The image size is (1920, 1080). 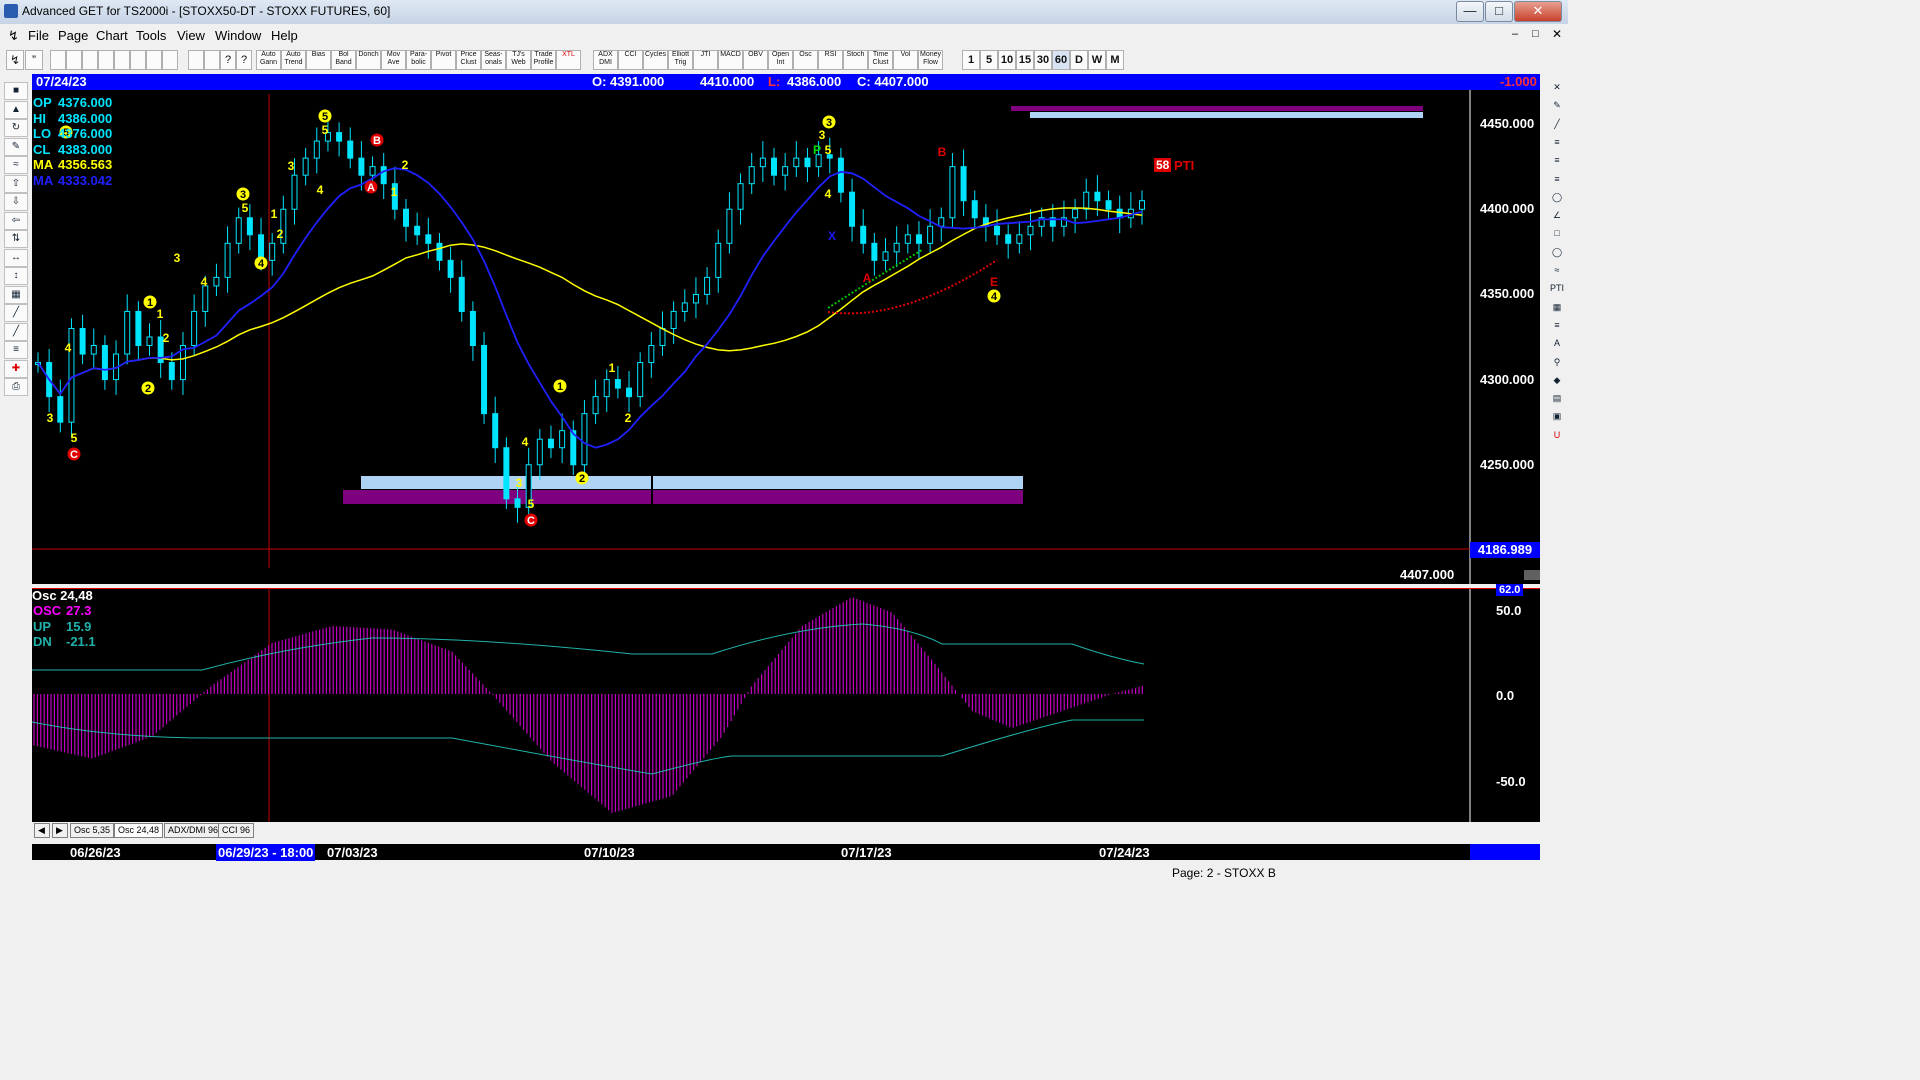 What do you see at coordinates (293, 60) in the screenshot?
I see `study-button: Auto Trend` at bounding box center [293, 60].